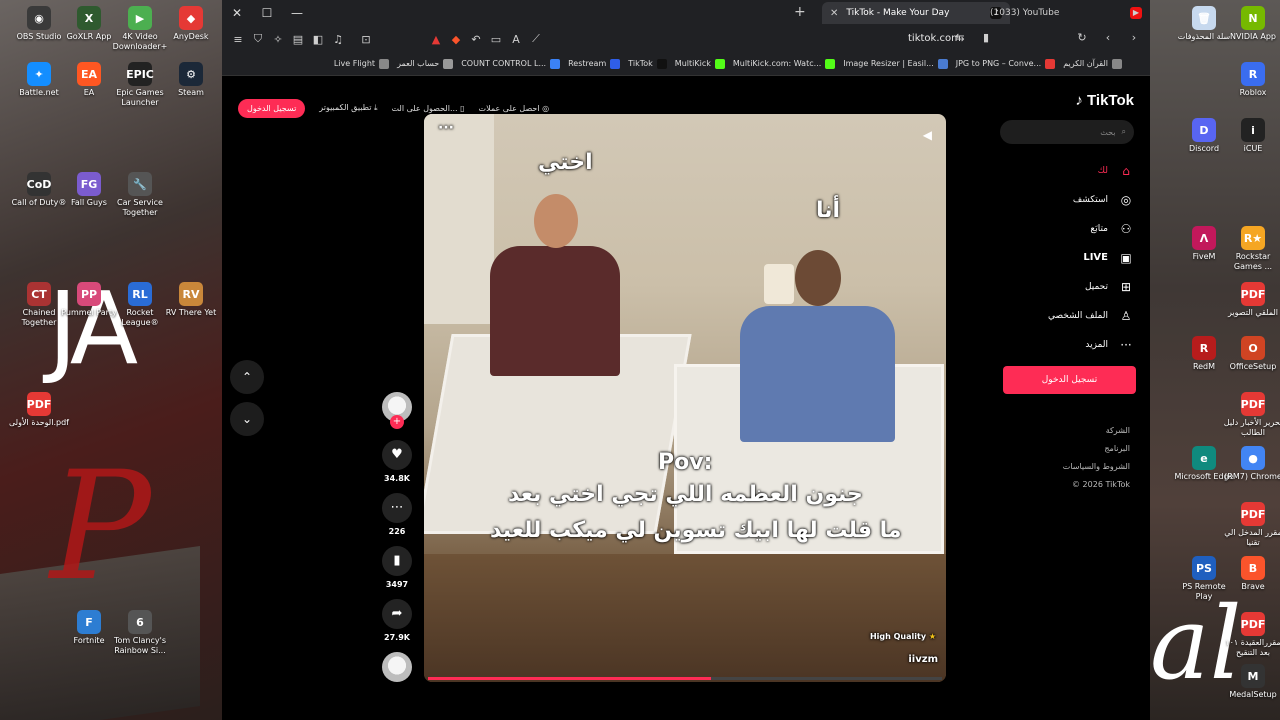 The image size is (1280, 720). I want to click on follow-plus-icon: +, so click(397, 422).